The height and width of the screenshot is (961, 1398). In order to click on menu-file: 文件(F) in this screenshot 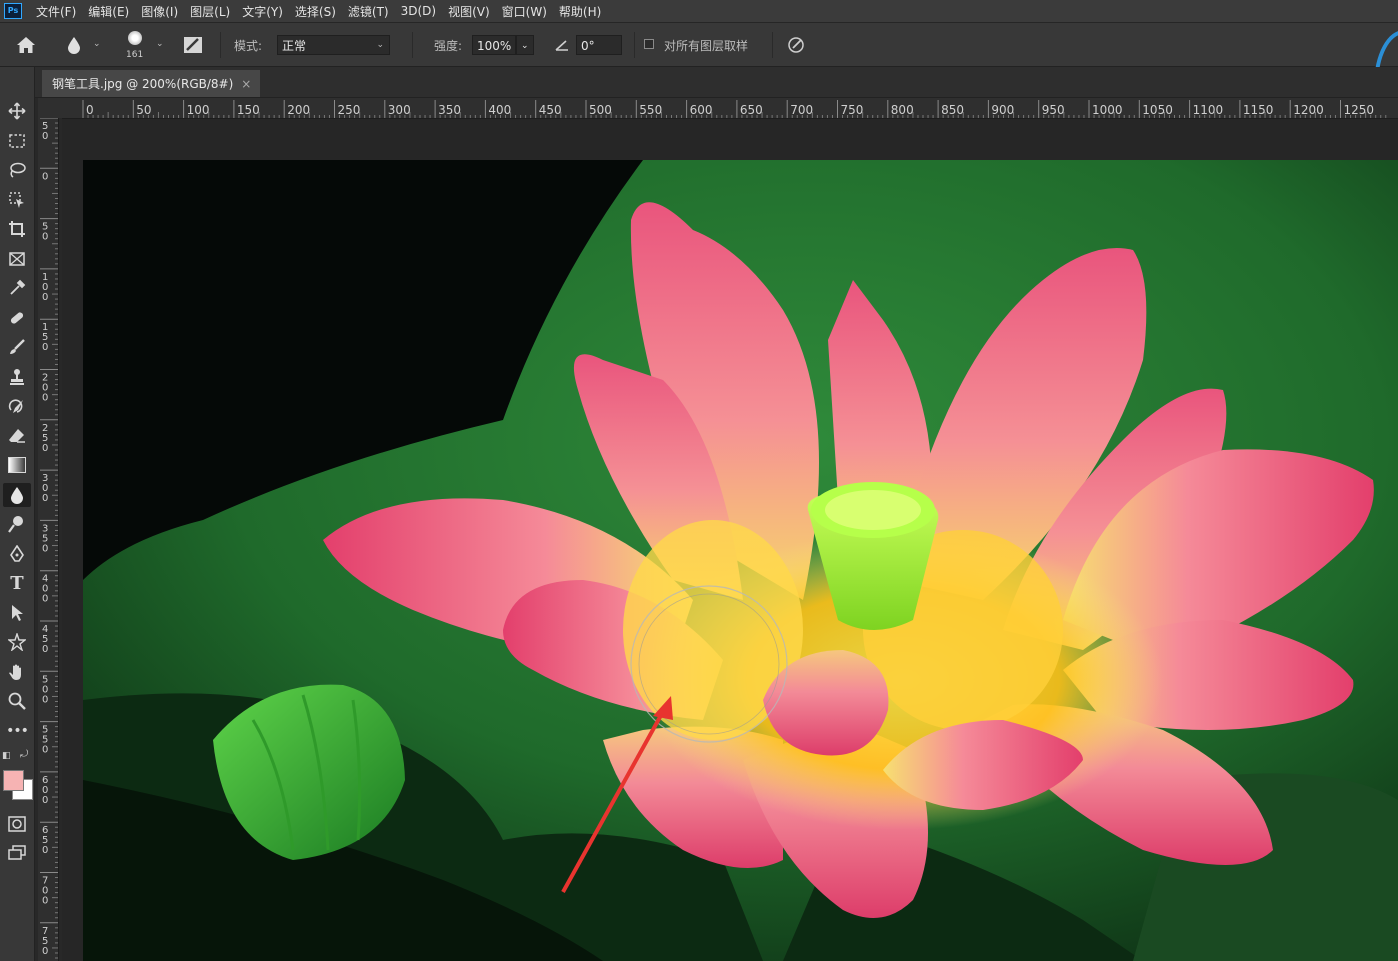, I will do `click(56, 11)`.